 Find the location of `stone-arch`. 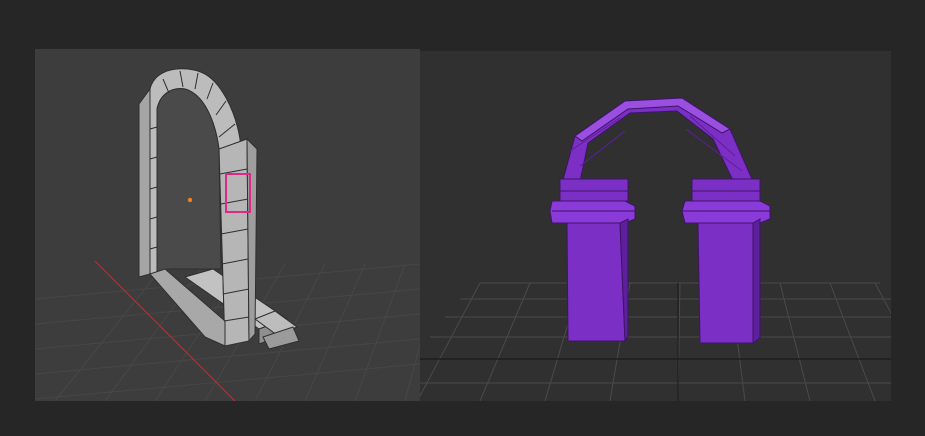

stone-arch is located at coordinates (198, 207).